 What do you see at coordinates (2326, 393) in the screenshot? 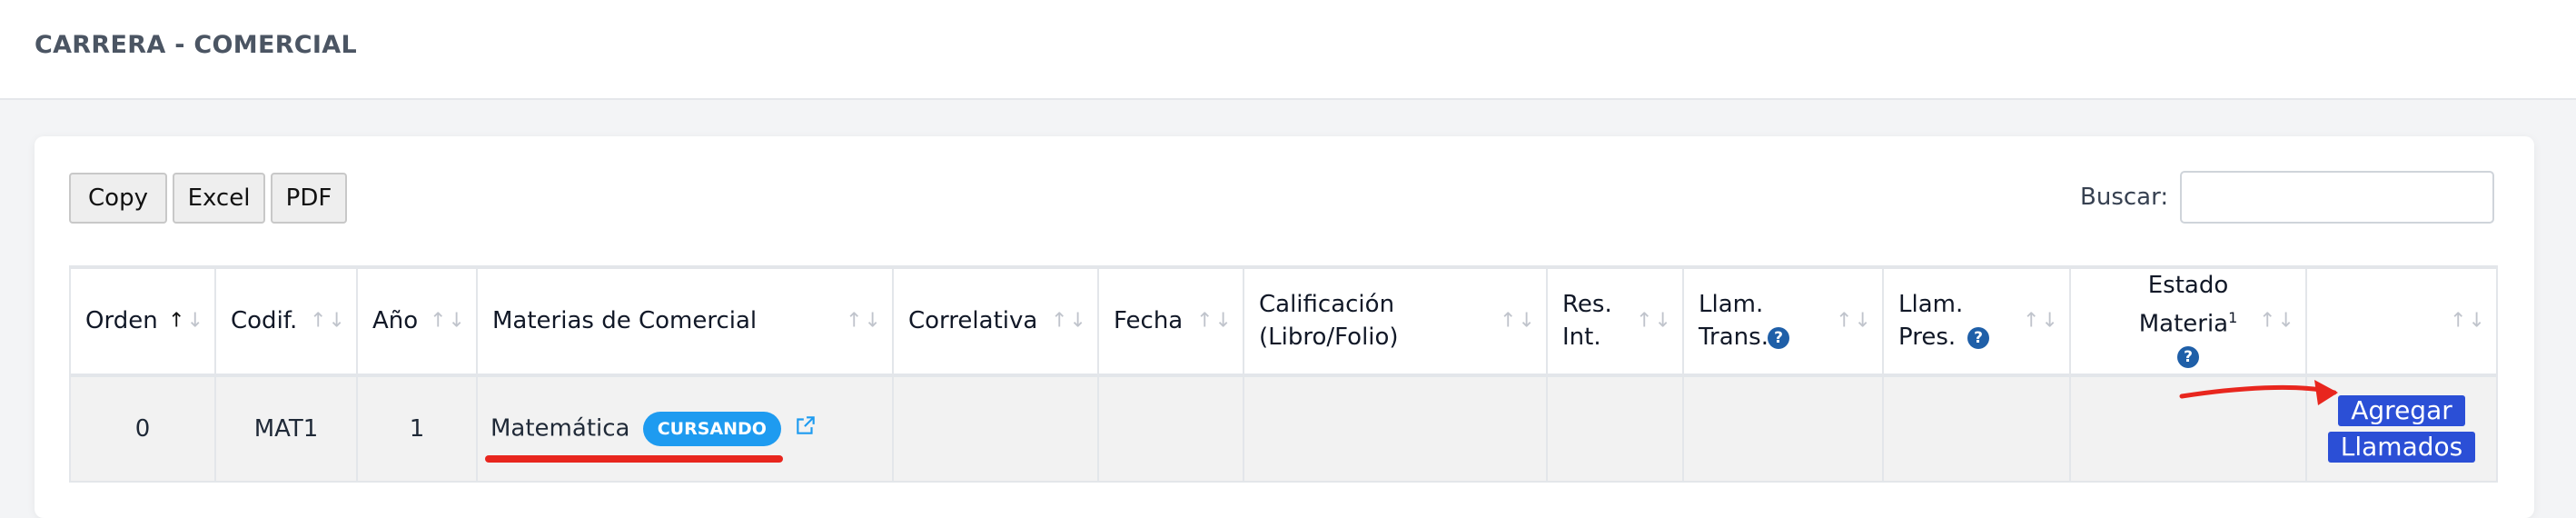
I see `annotation-arrow-head` at bounding box center [2326, 393].